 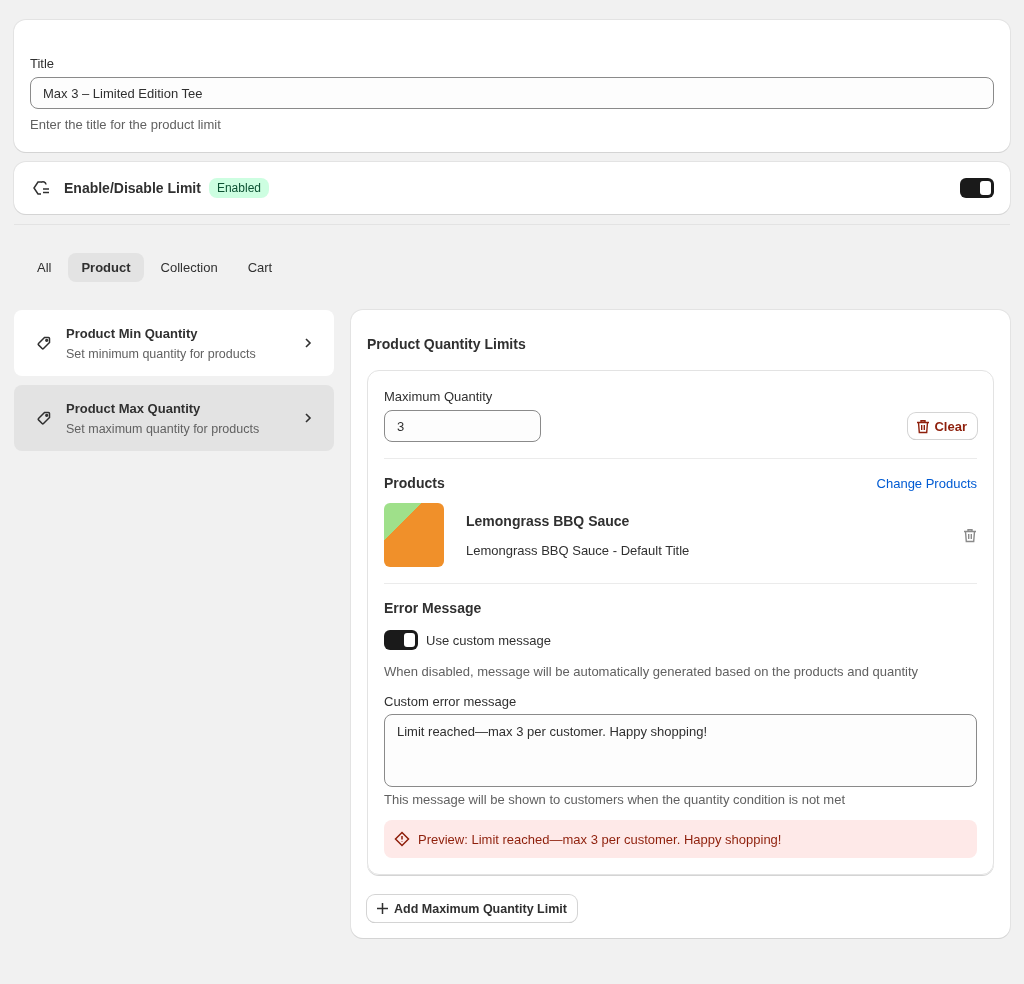 I want to click on quantity-input: 3, so click(x=462, y=426).